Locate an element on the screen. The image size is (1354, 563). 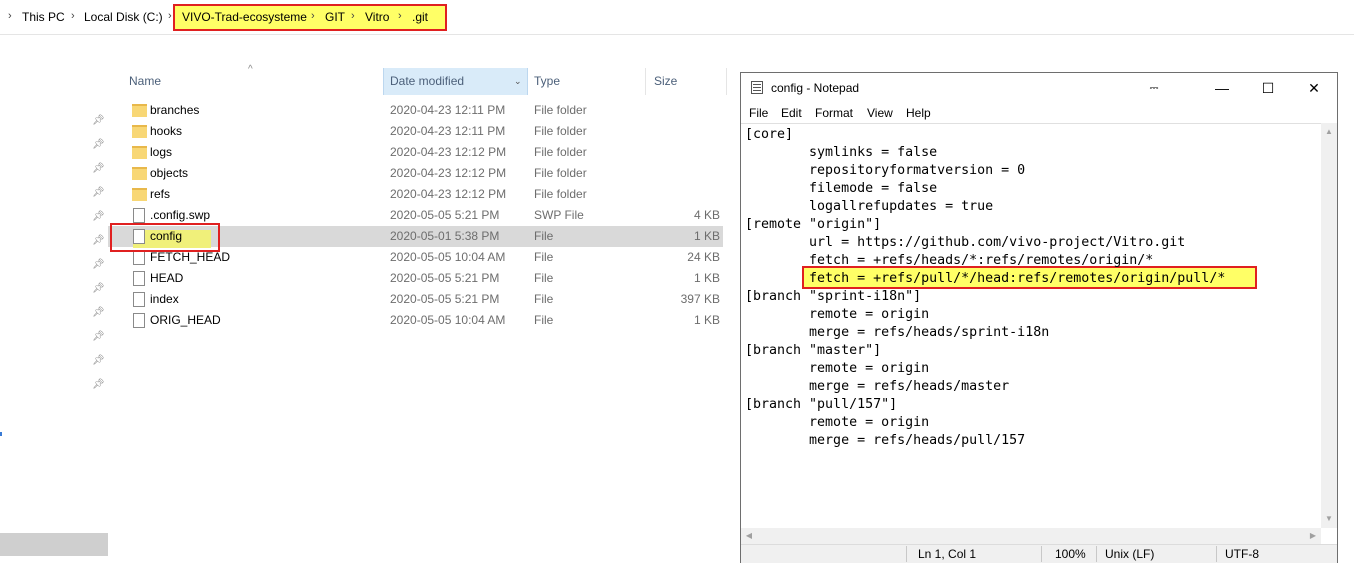
vertical-scrollbar: ▲ ▼ is located at coordinates (1329, 325).